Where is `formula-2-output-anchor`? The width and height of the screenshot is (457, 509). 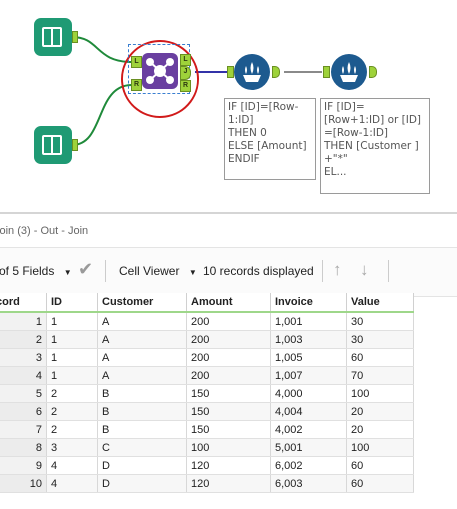
formula-2-output-anchor is located at coordinates (373, 72).